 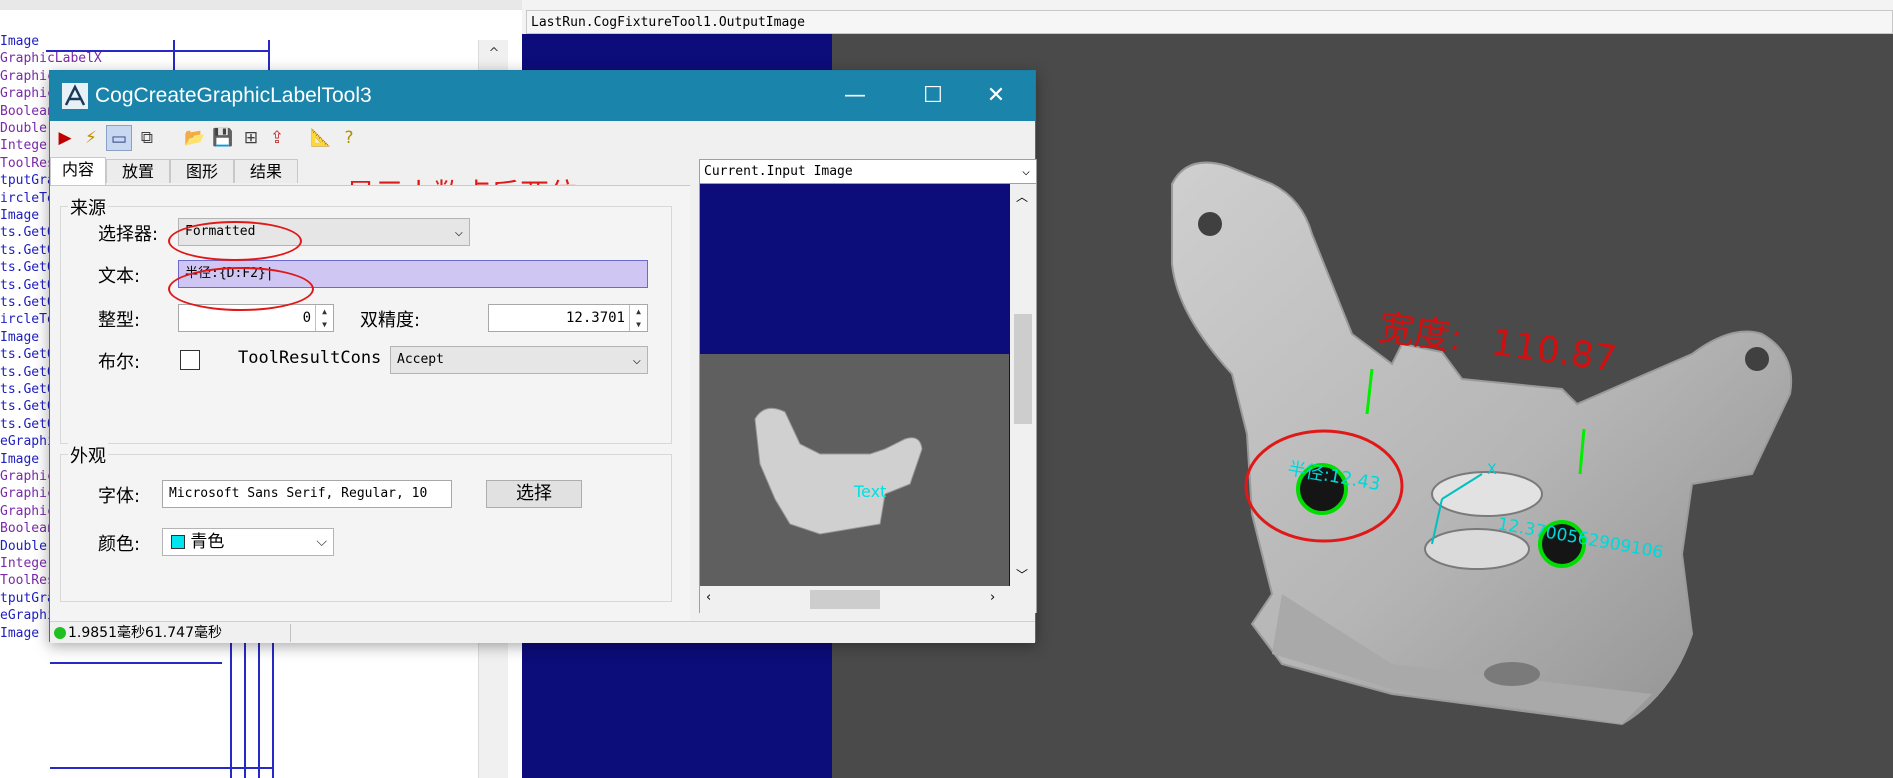 What do you see at coordinates (147, 138) in the screenshot?
I see `graphics-icon: ⧉` at bounding box center [147, 138].